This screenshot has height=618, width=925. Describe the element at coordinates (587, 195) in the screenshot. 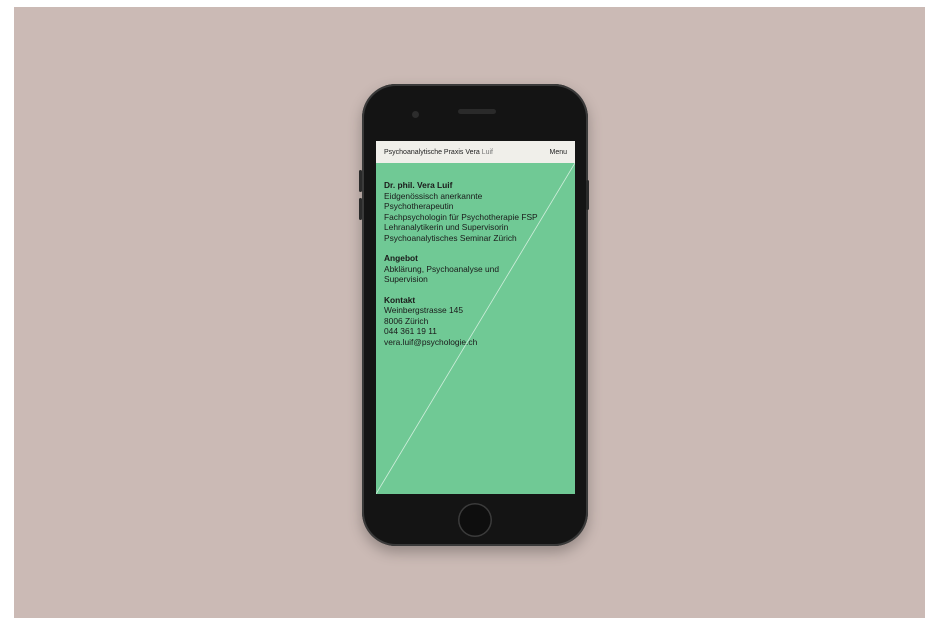

I see `power-button` at that location.